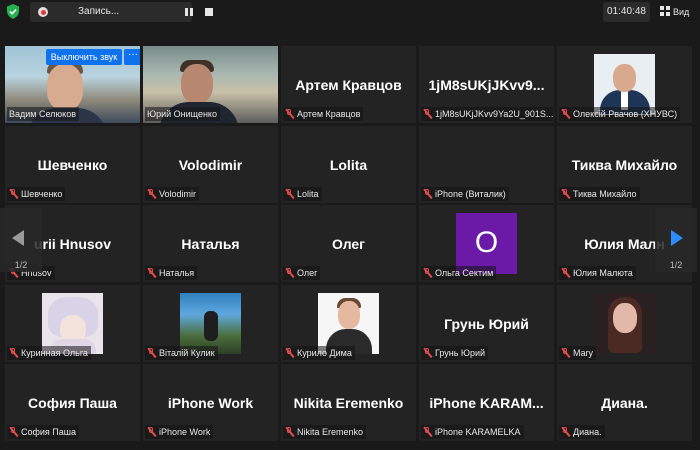 The image size is (700, 450). I want to click on participant-display-name: Шевченко, so click(72, 164).